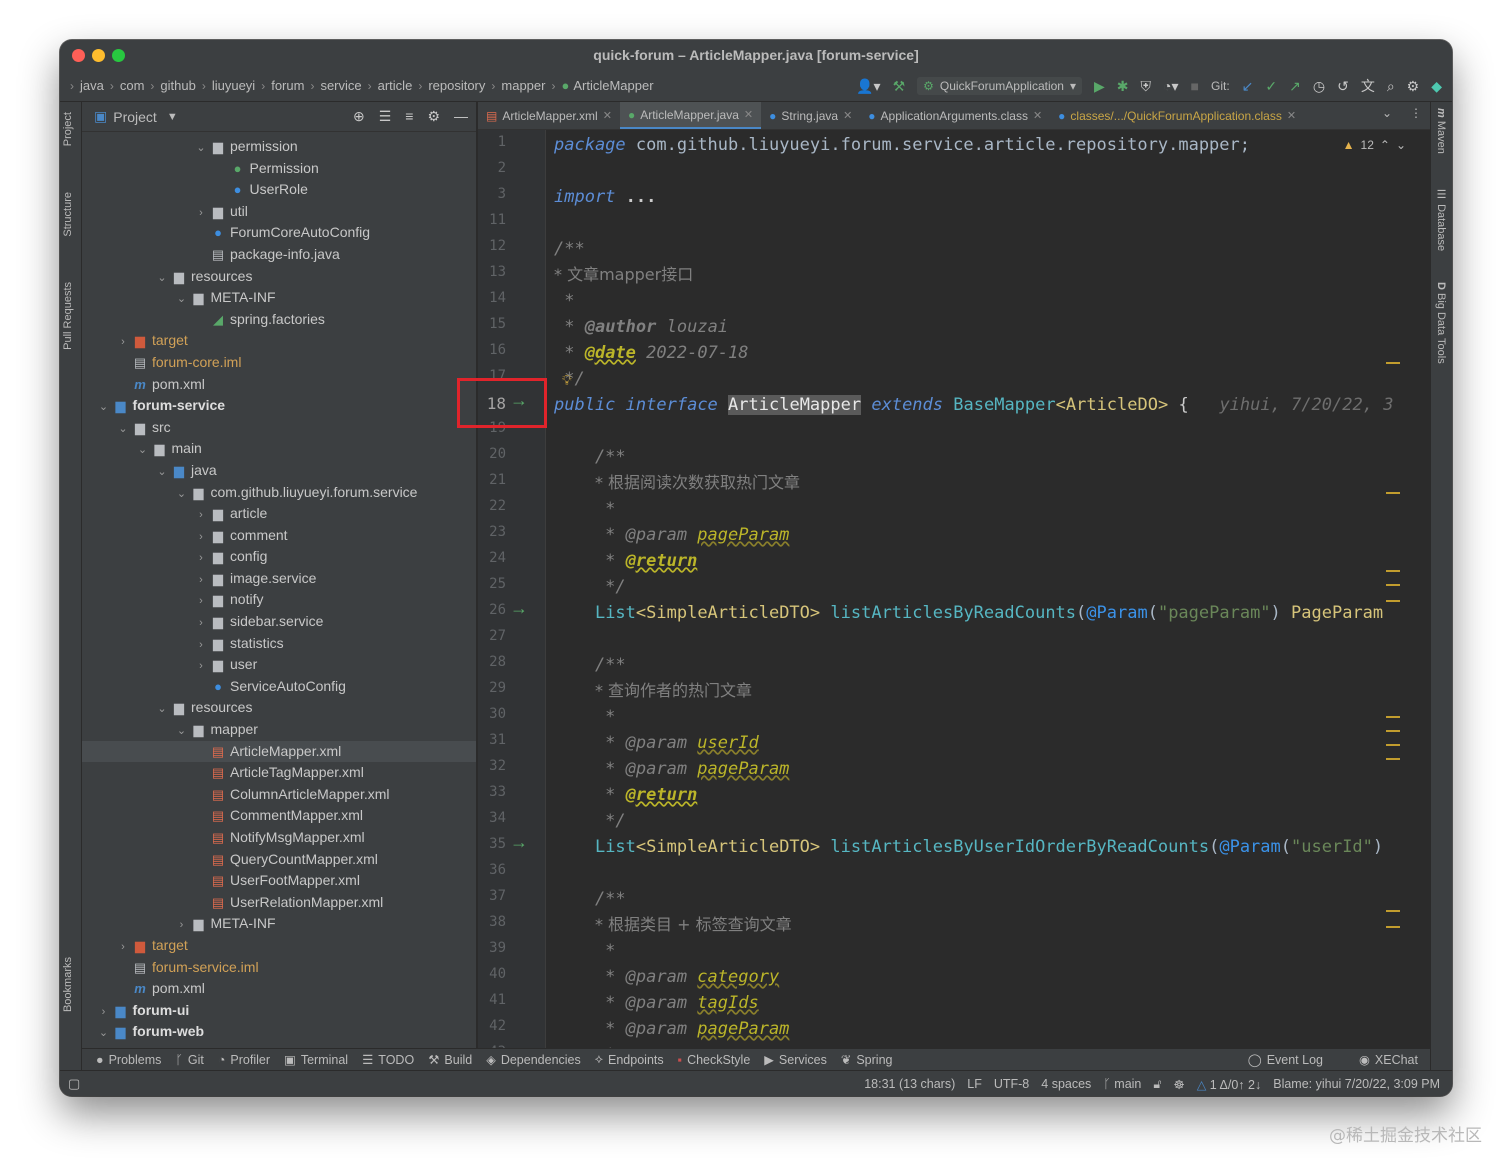 The image size is (1512, 1176). Describe the element at coordinates (1099, 86) in the screenshot. I see `run-icon: ▶` at that location.